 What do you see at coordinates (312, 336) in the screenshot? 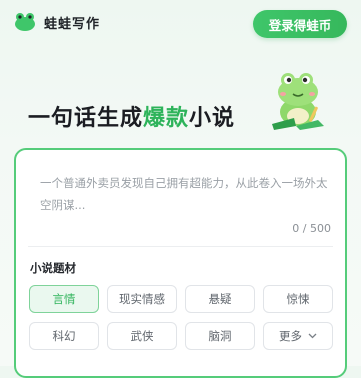
I see `chevron-down-icon` at bounding box center [312, 336].